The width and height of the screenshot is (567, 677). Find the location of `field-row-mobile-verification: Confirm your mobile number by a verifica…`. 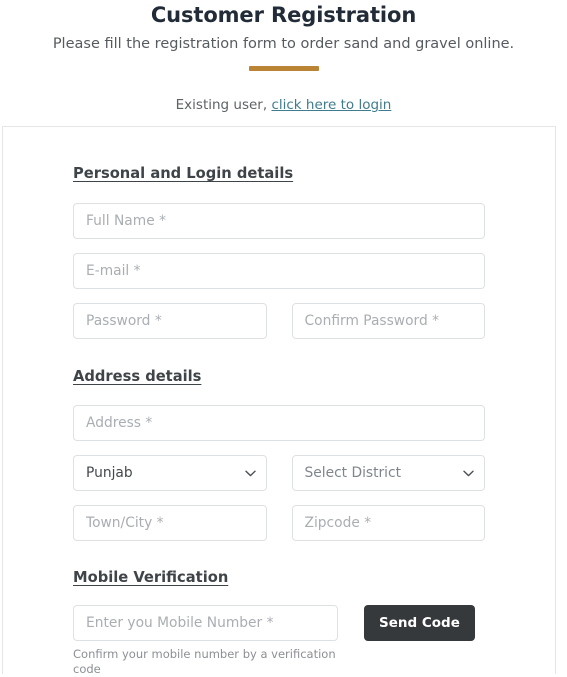

field-row-mobile-verification: Confirm your mobile number by a verifica… is located at coordinates (279, 641).